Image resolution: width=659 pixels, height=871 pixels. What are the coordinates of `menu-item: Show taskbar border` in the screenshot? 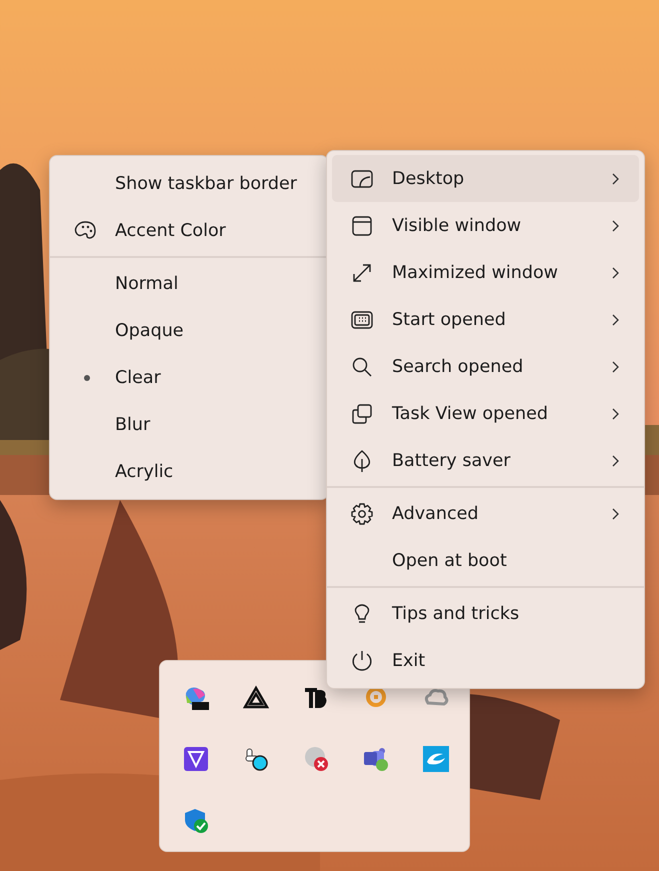 It's located at (189, 183).